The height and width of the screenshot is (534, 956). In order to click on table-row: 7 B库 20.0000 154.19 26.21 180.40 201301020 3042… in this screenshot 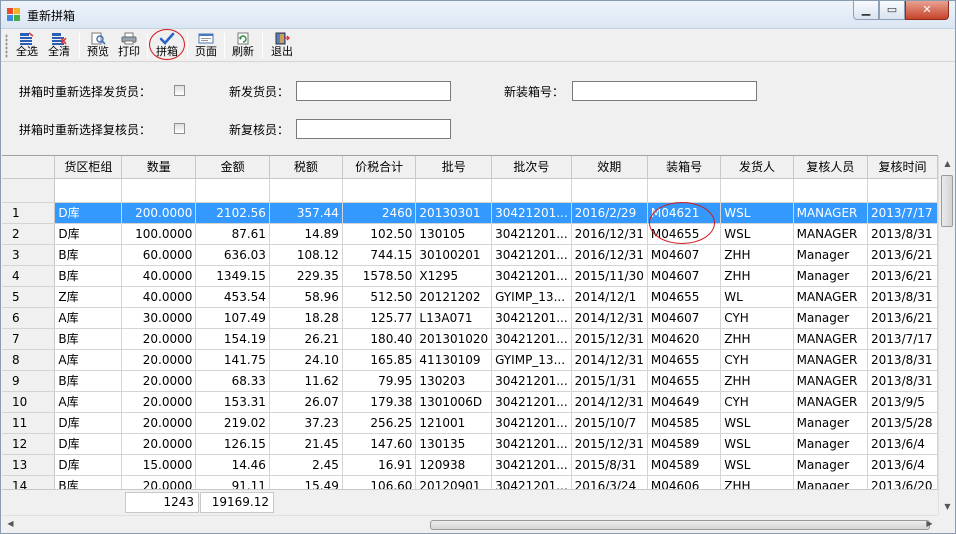, I will do `click(470, 339)`.